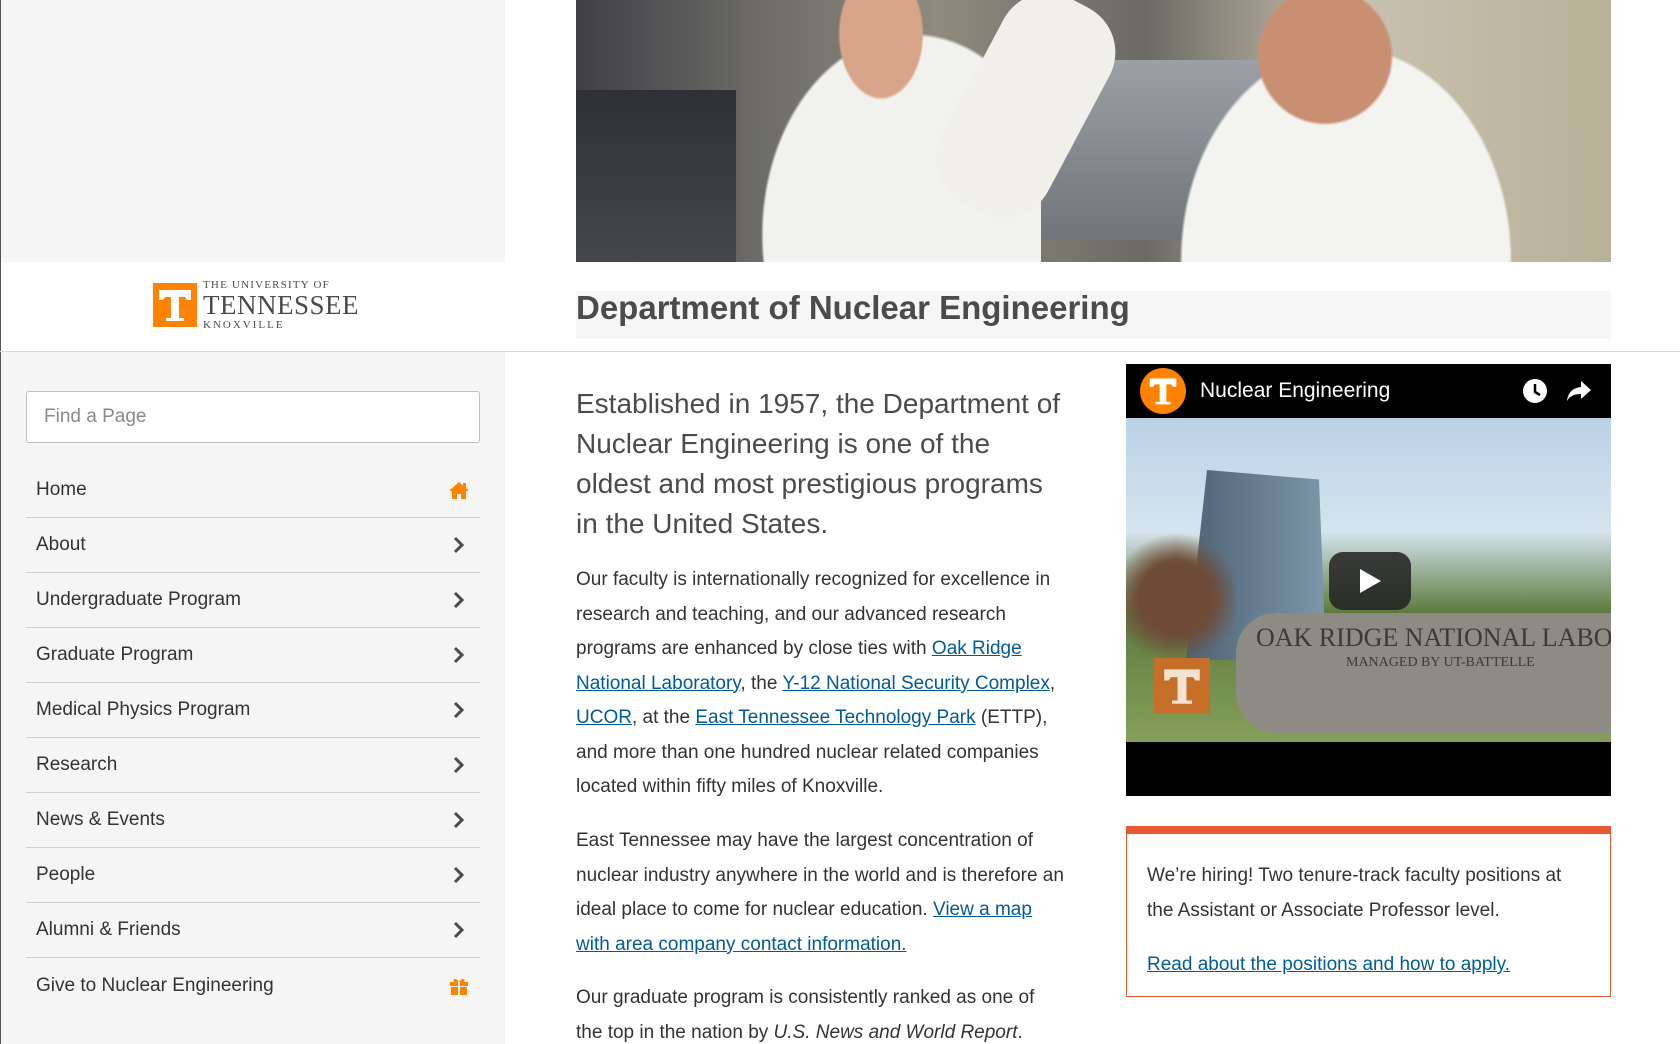 Image resolution: width=1680 pixels, height=1044 pixels. I want to click on power-t-flag-icon, so click(1182, 686).